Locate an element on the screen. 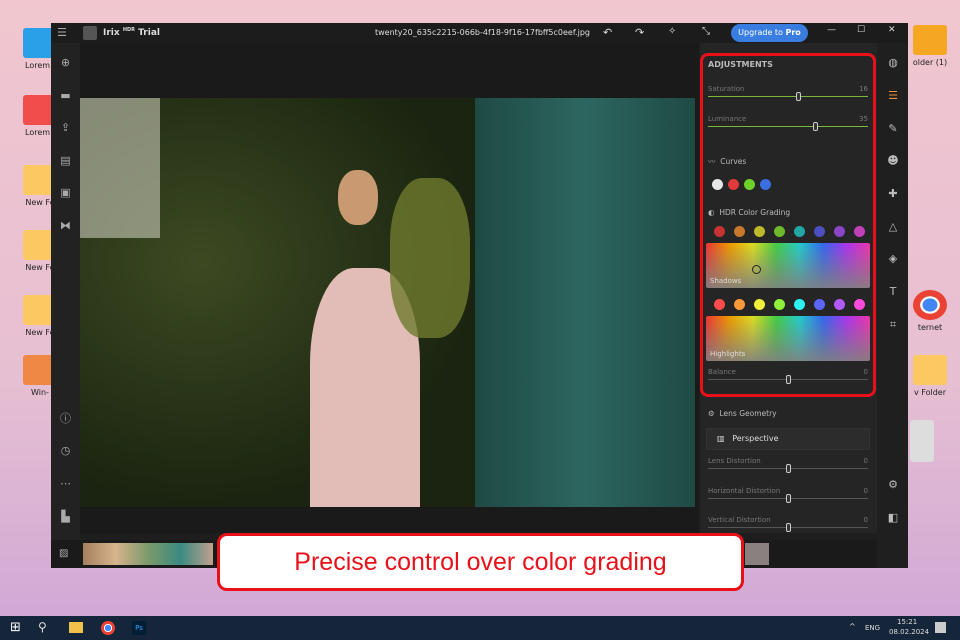  app-title: Irix HDR Trial is located at coordinates (131, 32).